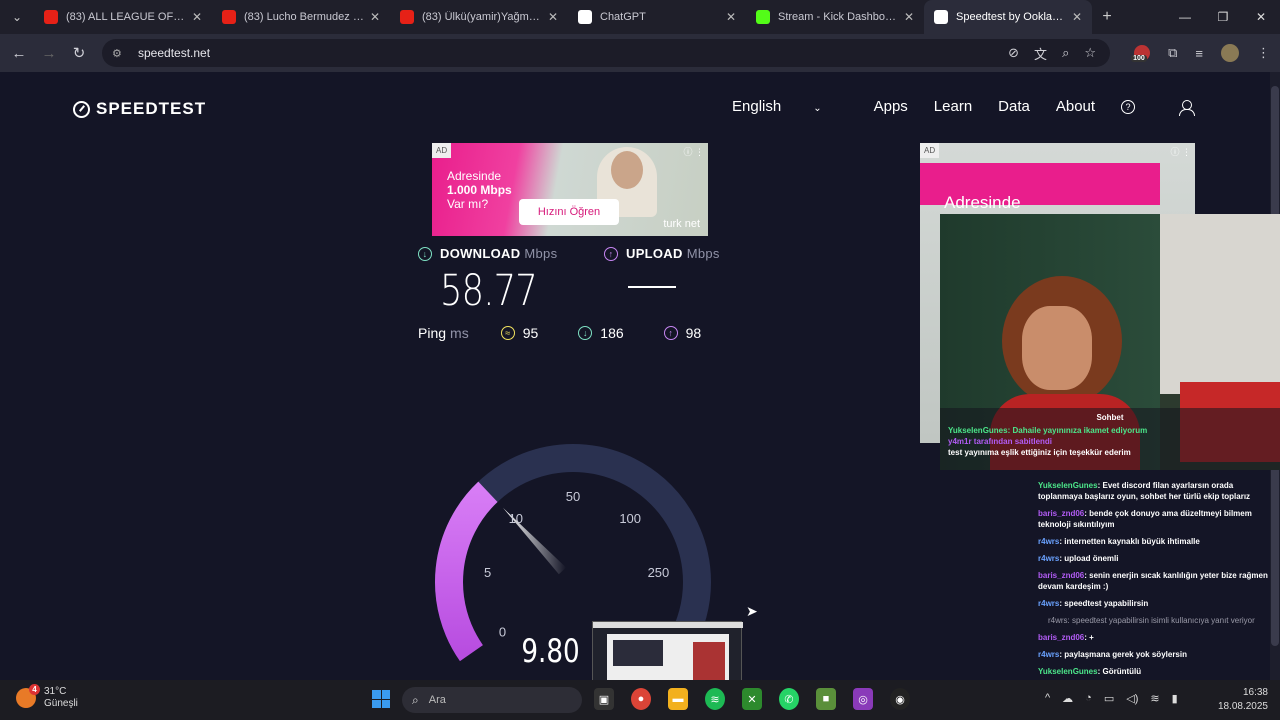 The image size is (1280, 720). I want to click on chevron-down-icon: ⌄, so click(817, 108).